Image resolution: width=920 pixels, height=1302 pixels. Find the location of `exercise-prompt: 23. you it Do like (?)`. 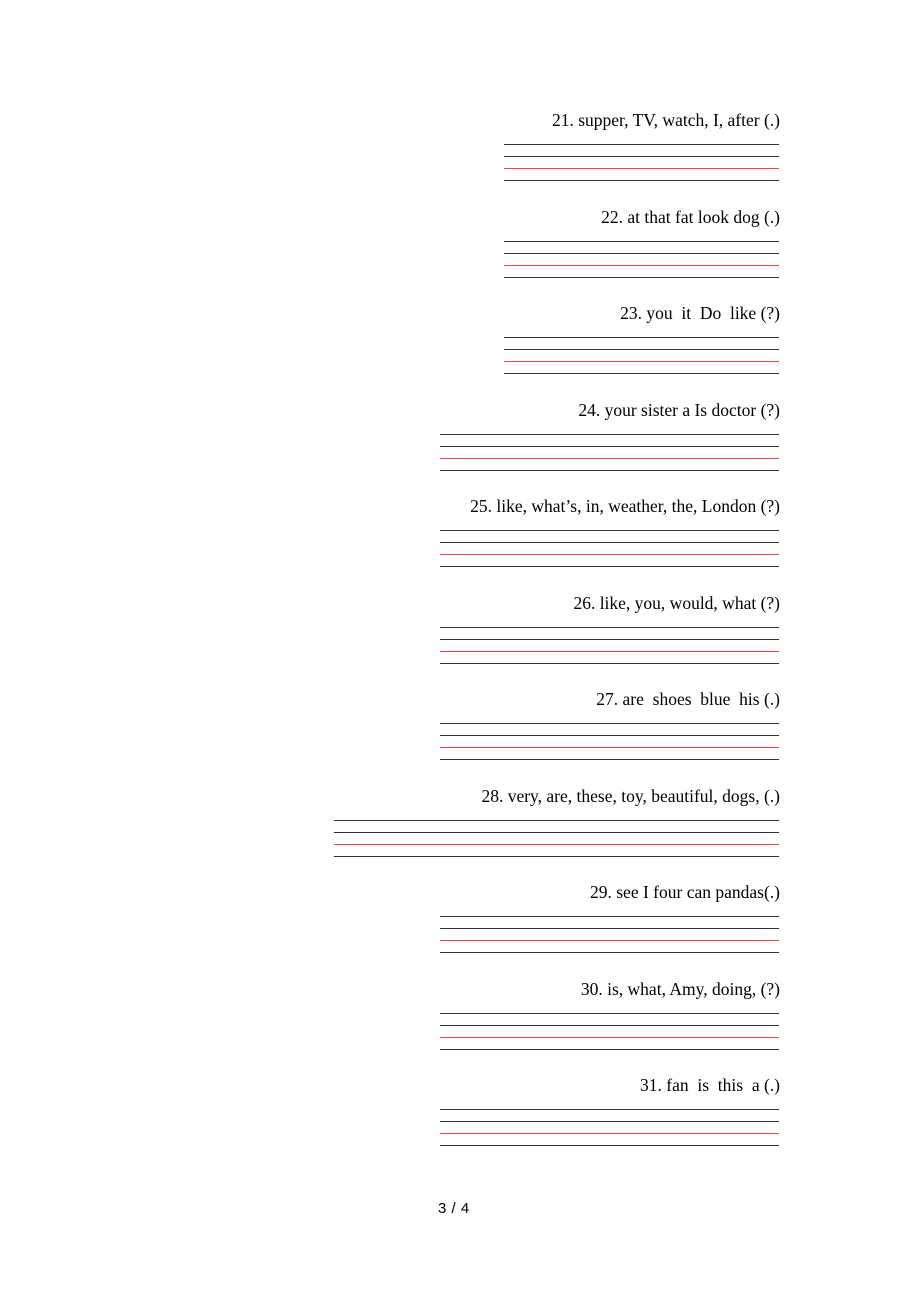

exercise-prompt: 23. you it Do like (?) is located at coordinates (700, 313).